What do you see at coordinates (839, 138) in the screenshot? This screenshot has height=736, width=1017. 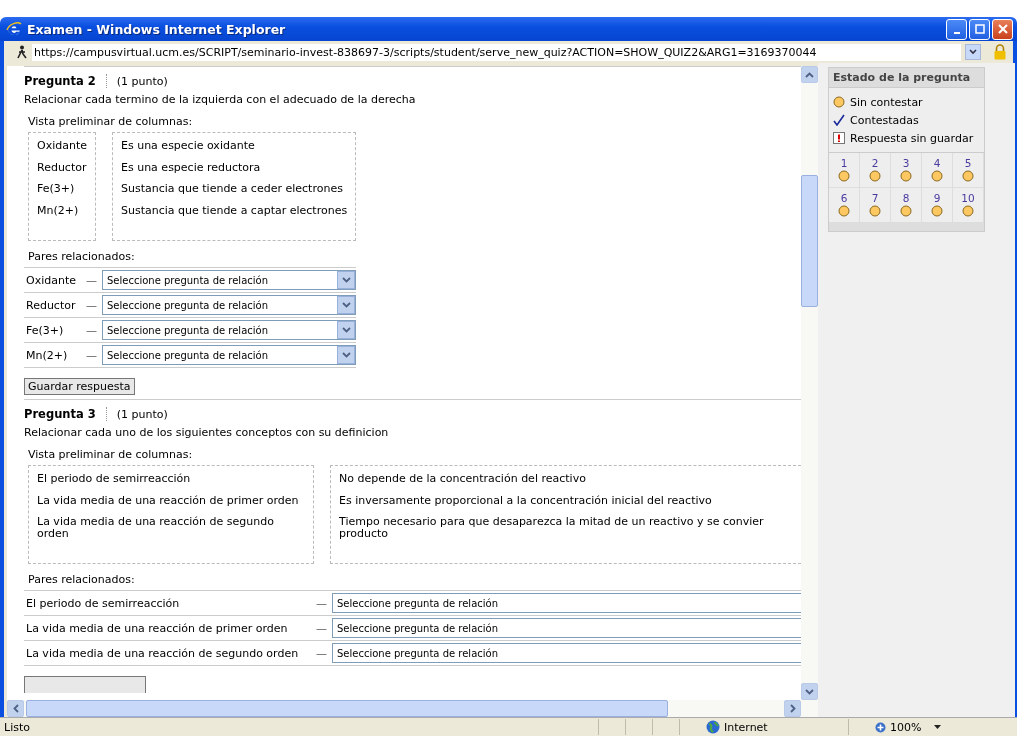 I see `warning-icon` at bounding box center [839, 138].